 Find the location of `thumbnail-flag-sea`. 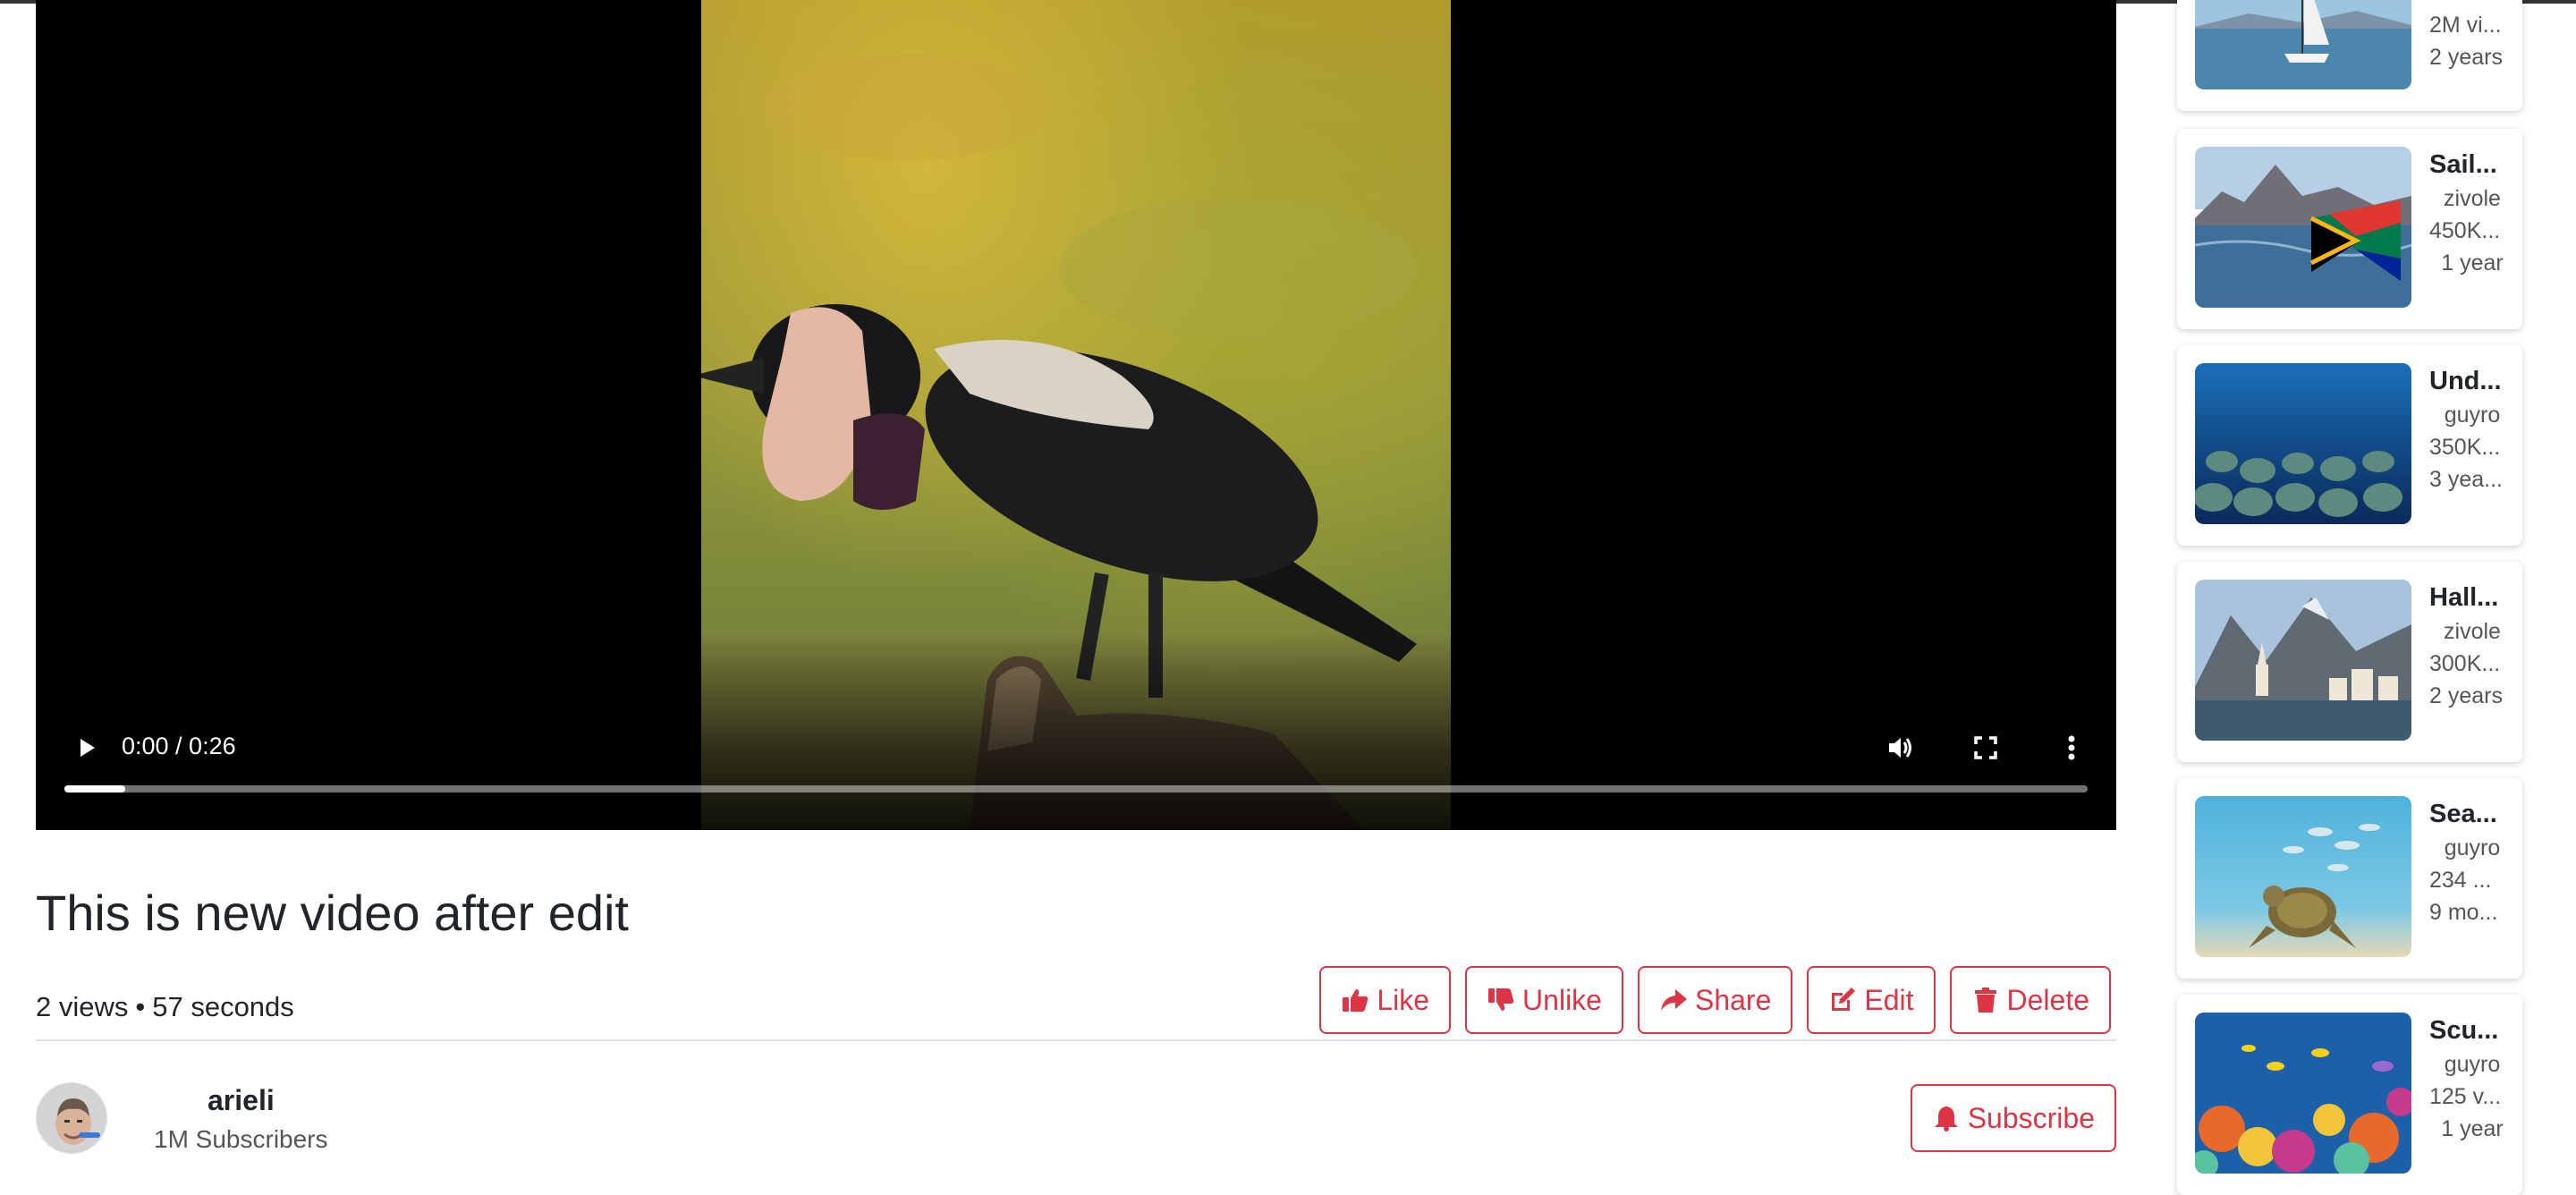

thumbnail-flag-sea is located at coordinates (2303, 227).